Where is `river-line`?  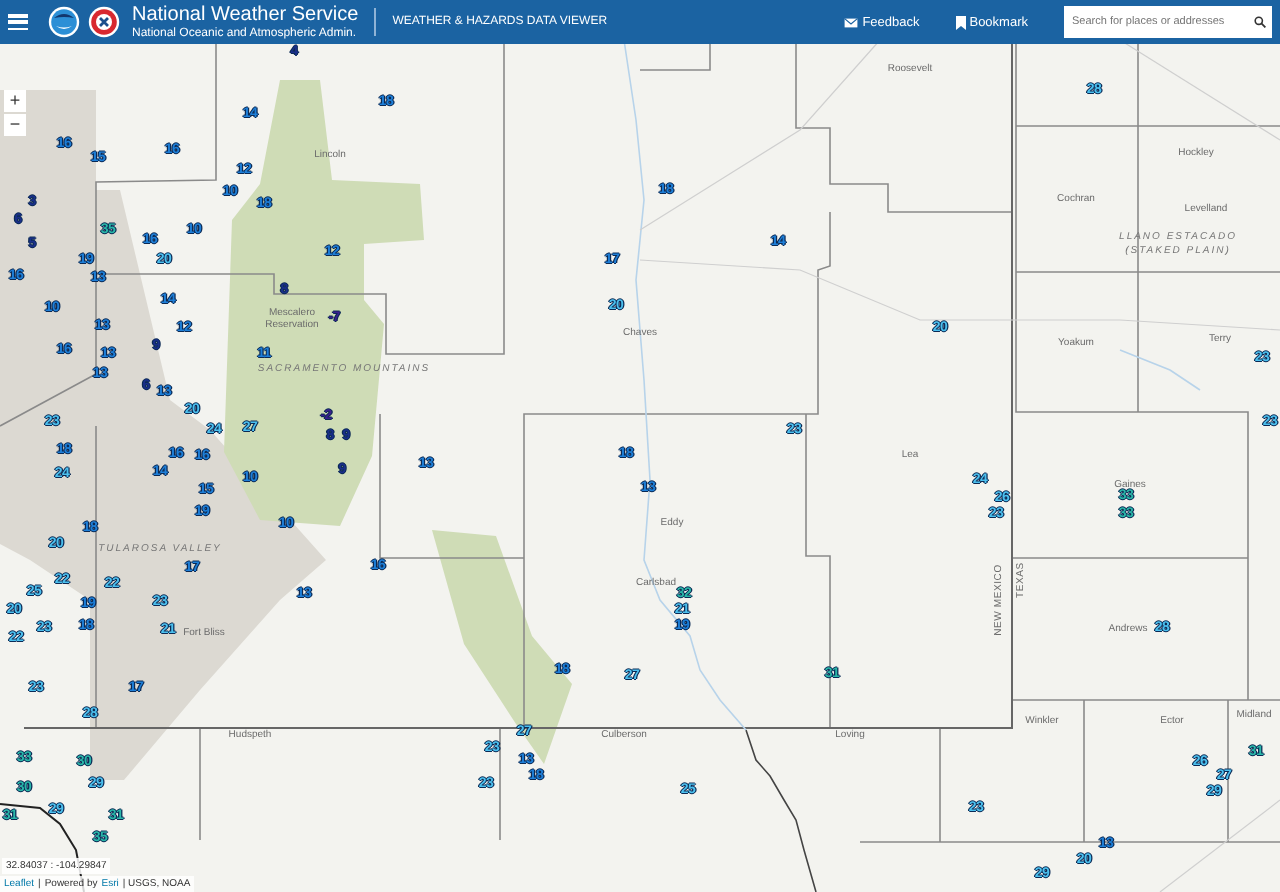 river-line is located at coordinates (1160, 370).